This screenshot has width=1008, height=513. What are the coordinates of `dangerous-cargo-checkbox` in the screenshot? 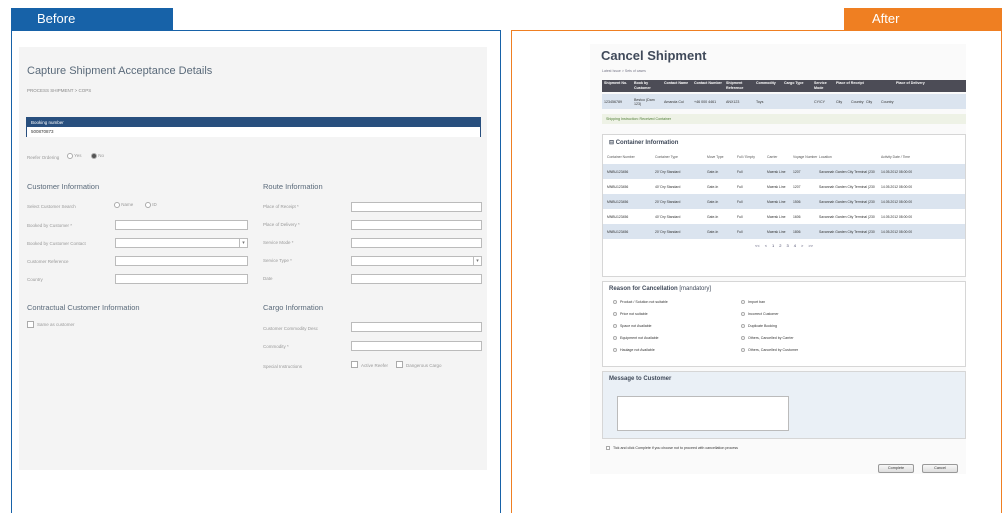 It's located at (399, 364).